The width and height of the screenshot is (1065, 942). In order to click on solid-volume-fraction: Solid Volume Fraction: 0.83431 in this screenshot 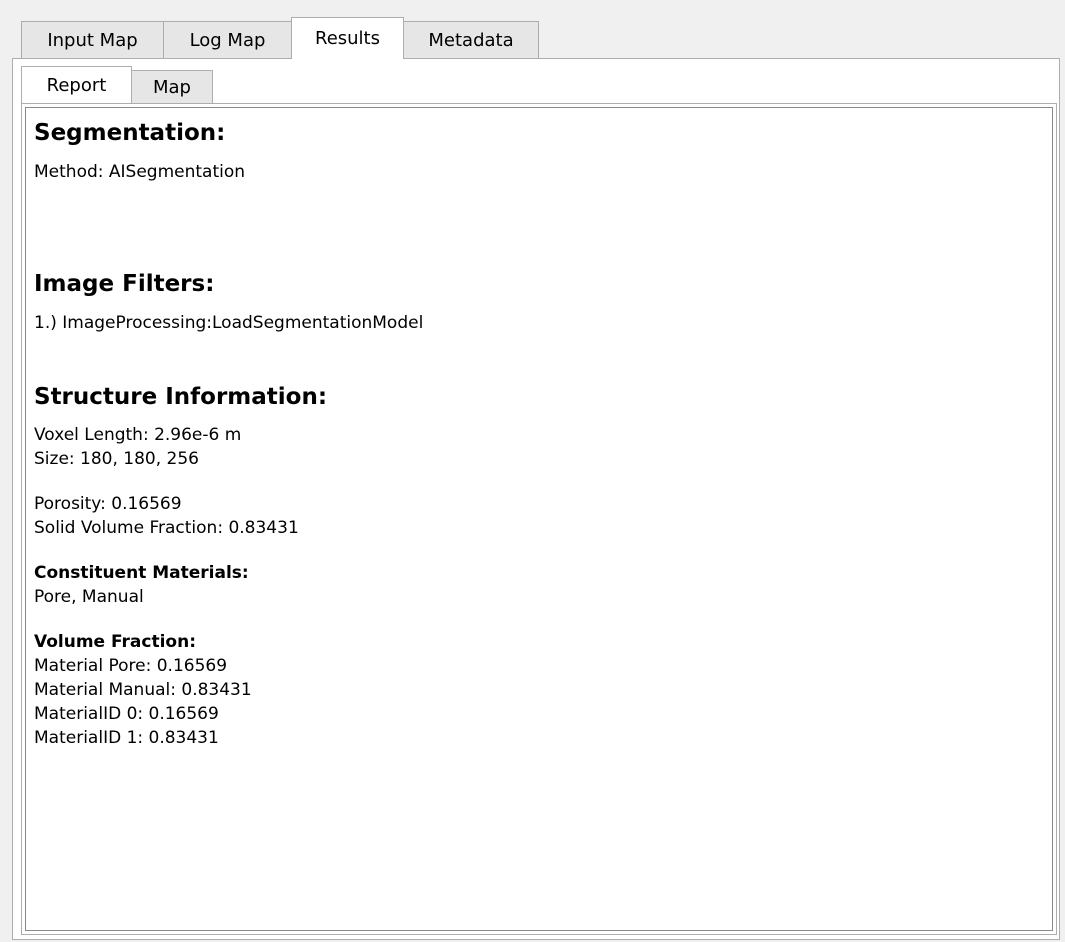, I will do `click(166, 528)`.